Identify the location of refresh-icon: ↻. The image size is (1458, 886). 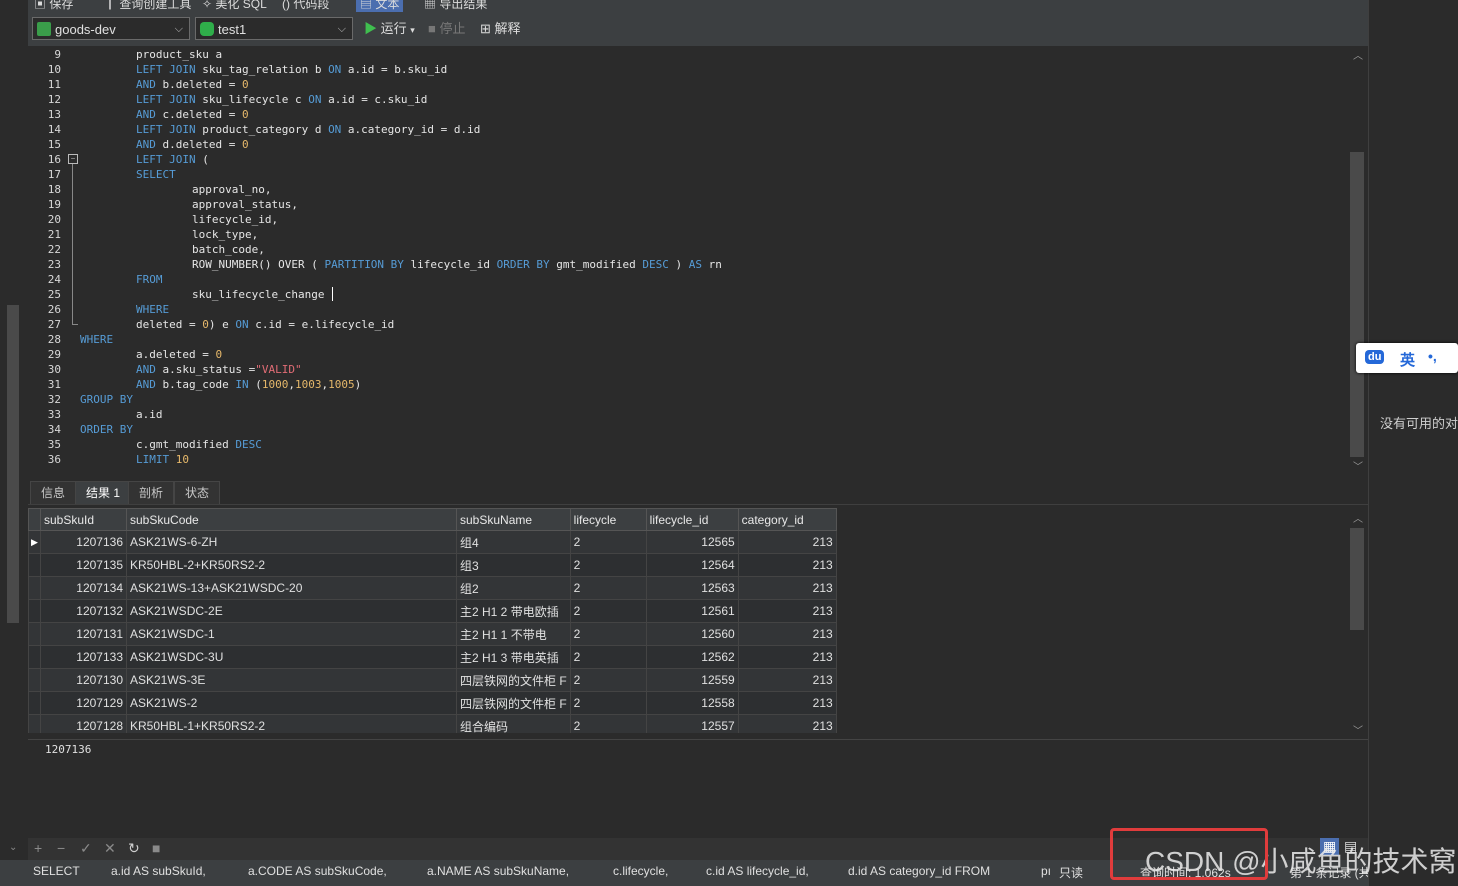
(134, 848).